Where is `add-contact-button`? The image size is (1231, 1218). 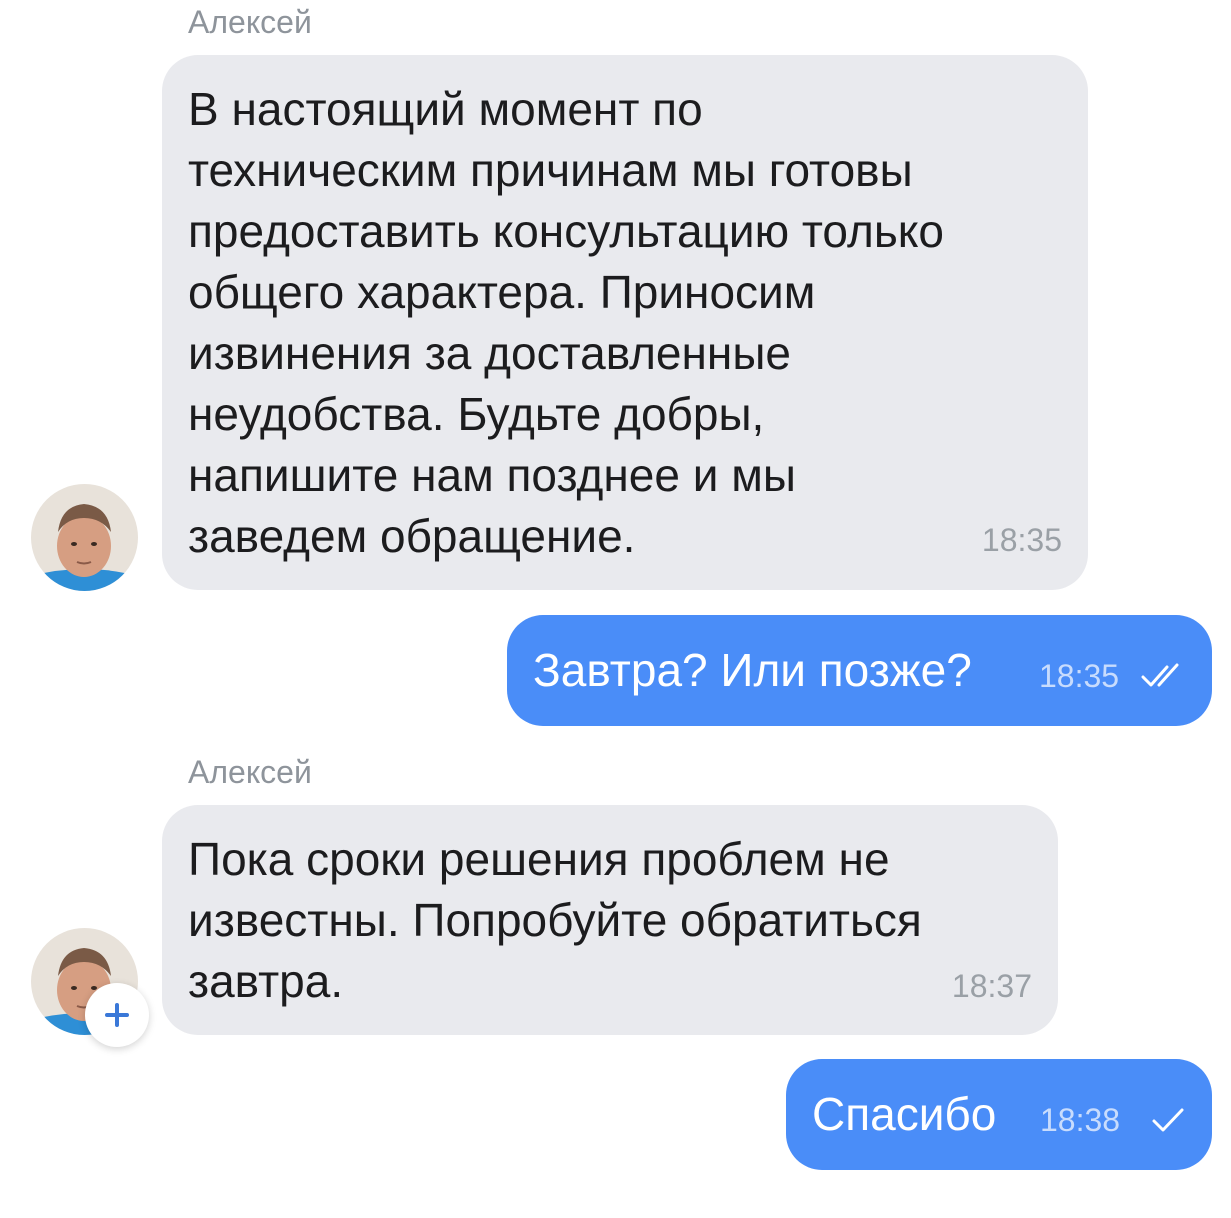 add-contact-button is located at coordinates (117, 1015).